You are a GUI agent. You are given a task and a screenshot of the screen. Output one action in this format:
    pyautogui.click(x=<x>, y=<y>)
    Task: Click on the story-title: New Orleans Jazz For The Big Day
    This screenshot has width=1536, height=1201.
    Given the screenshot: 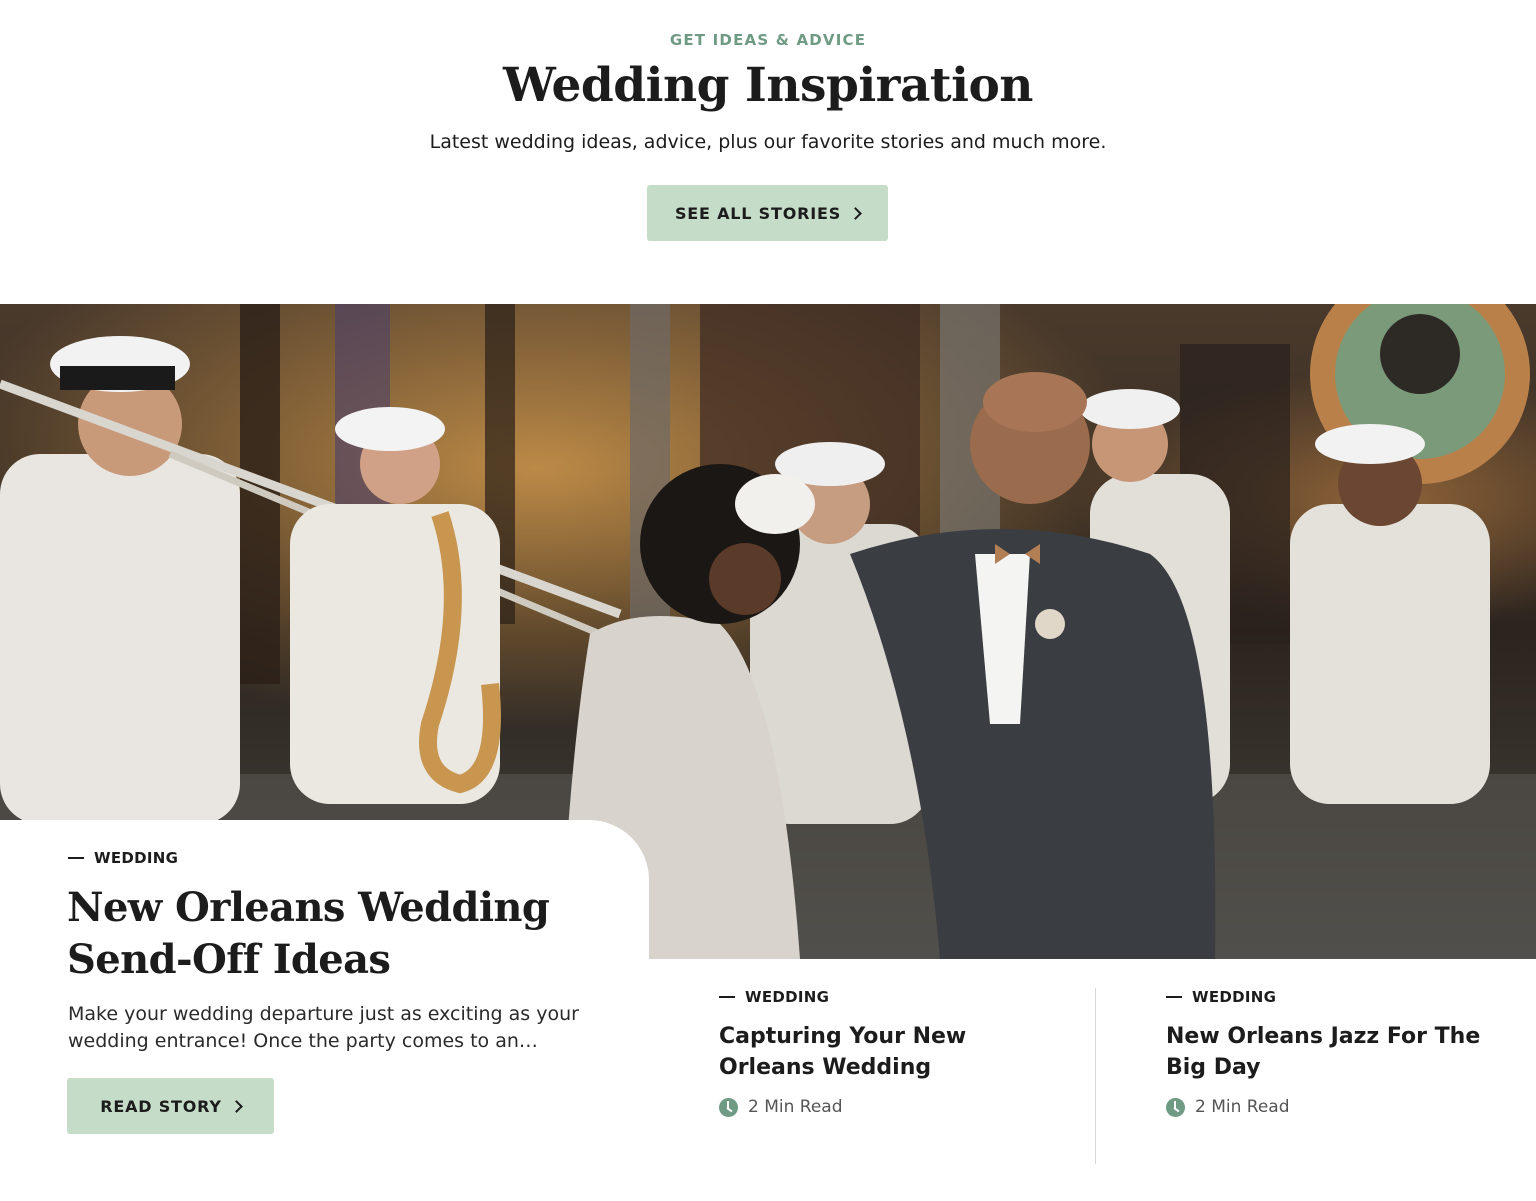 What is the action you would take?
    pyautogui.click(x=1331, y=1052)
    